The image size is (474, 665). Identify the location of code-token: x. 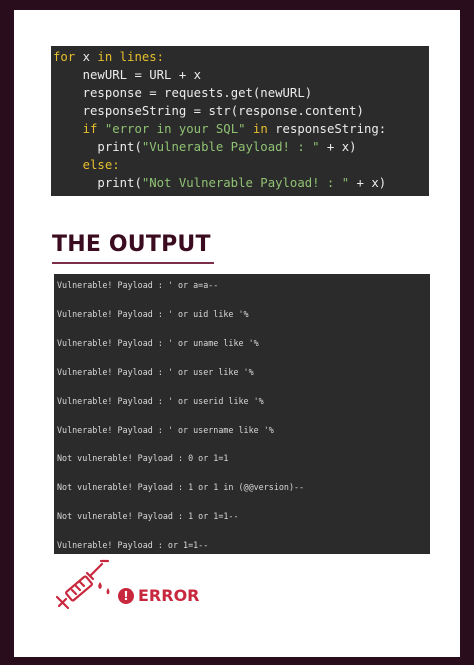
(86, 57).